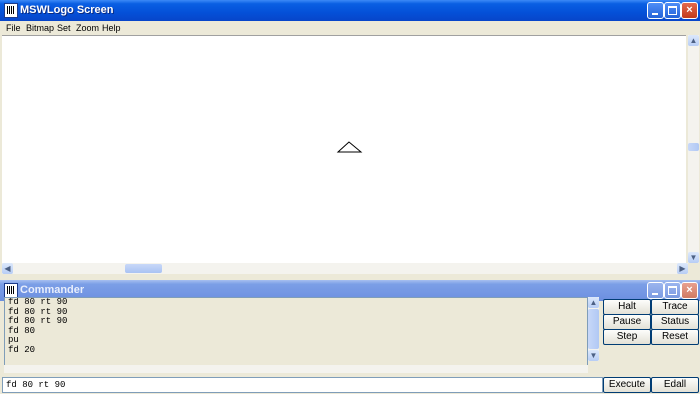 Image resolution: width=700 pixels, height=394 pixels. I want to click on scroll-right-arrow: ▶, so click(682, 268).